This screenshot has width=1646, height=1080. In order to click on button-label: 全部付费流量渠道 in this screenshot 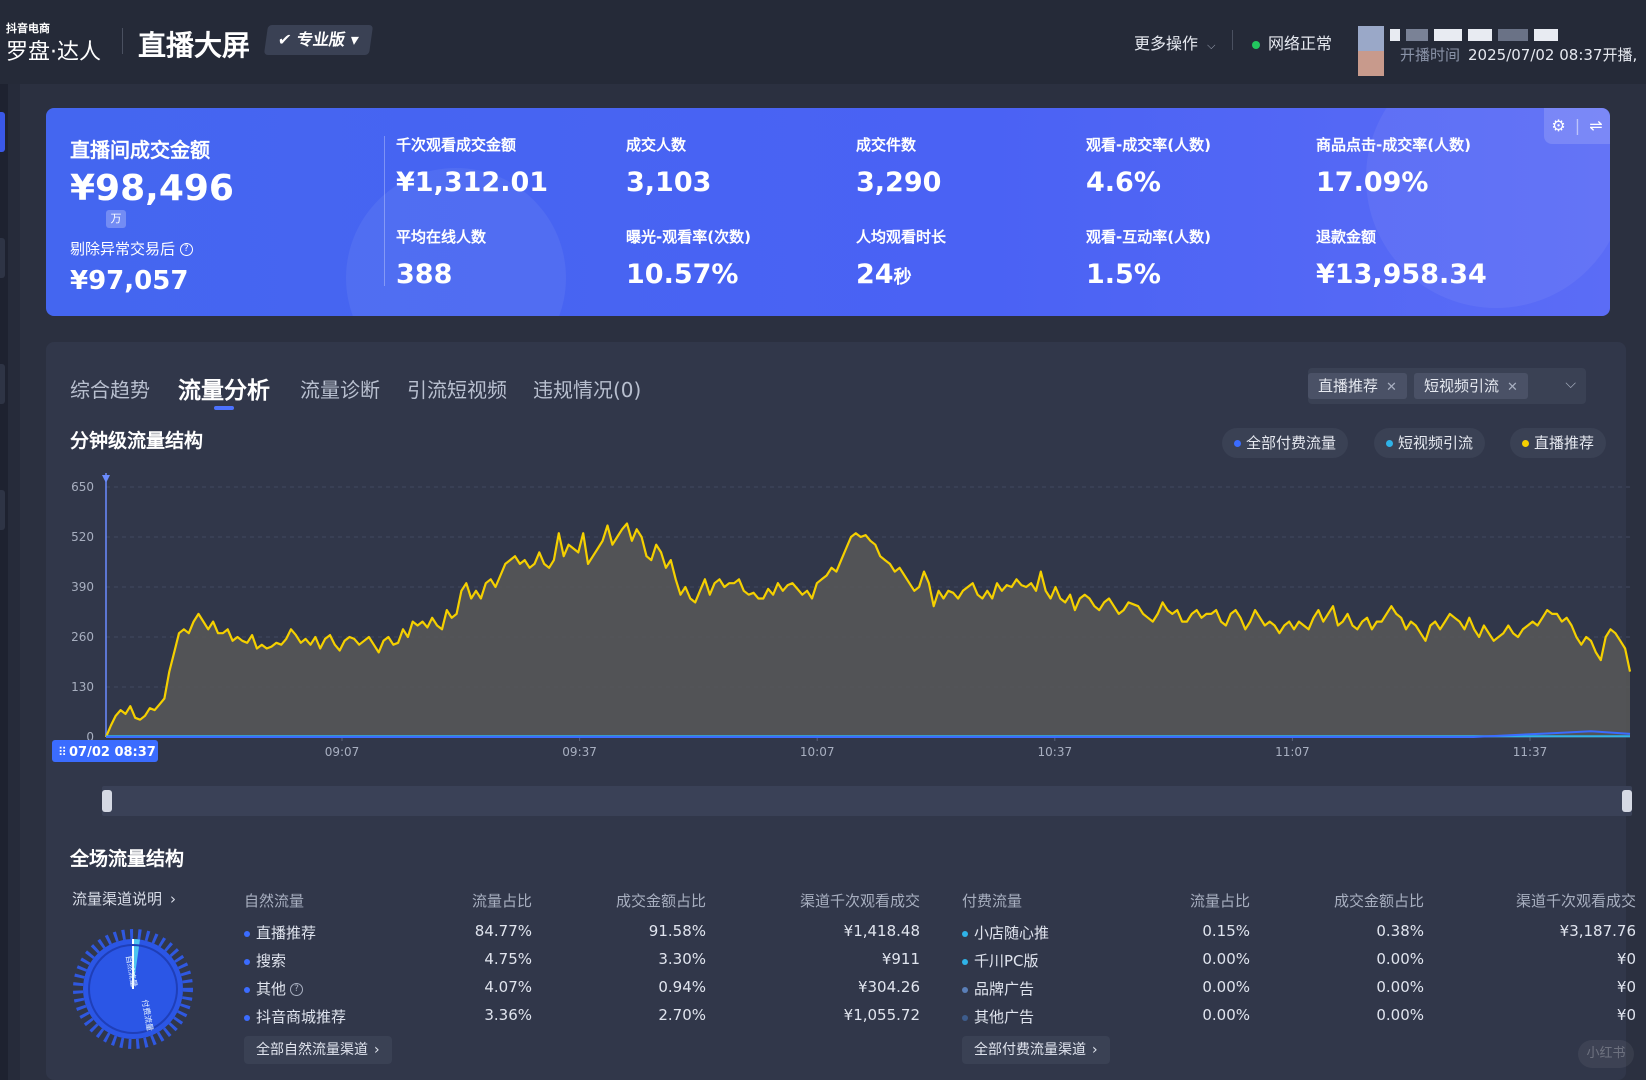, I will do `click(1030, 1050)`.